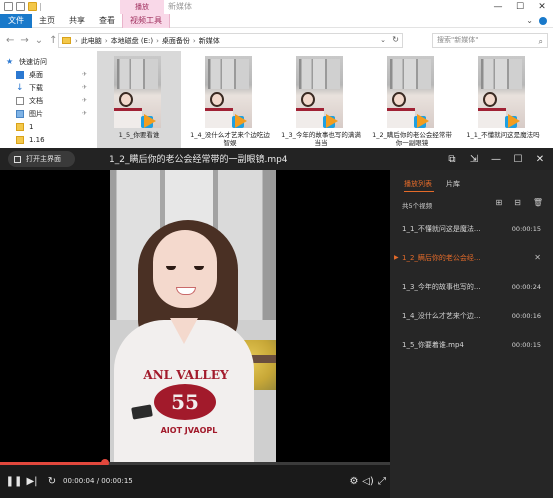 The height and width of the screenshot is (498, 553). What do you see at coordinates (17, 159) in the screenshot?
I see `home-icon` at bounding box center [17, 159].